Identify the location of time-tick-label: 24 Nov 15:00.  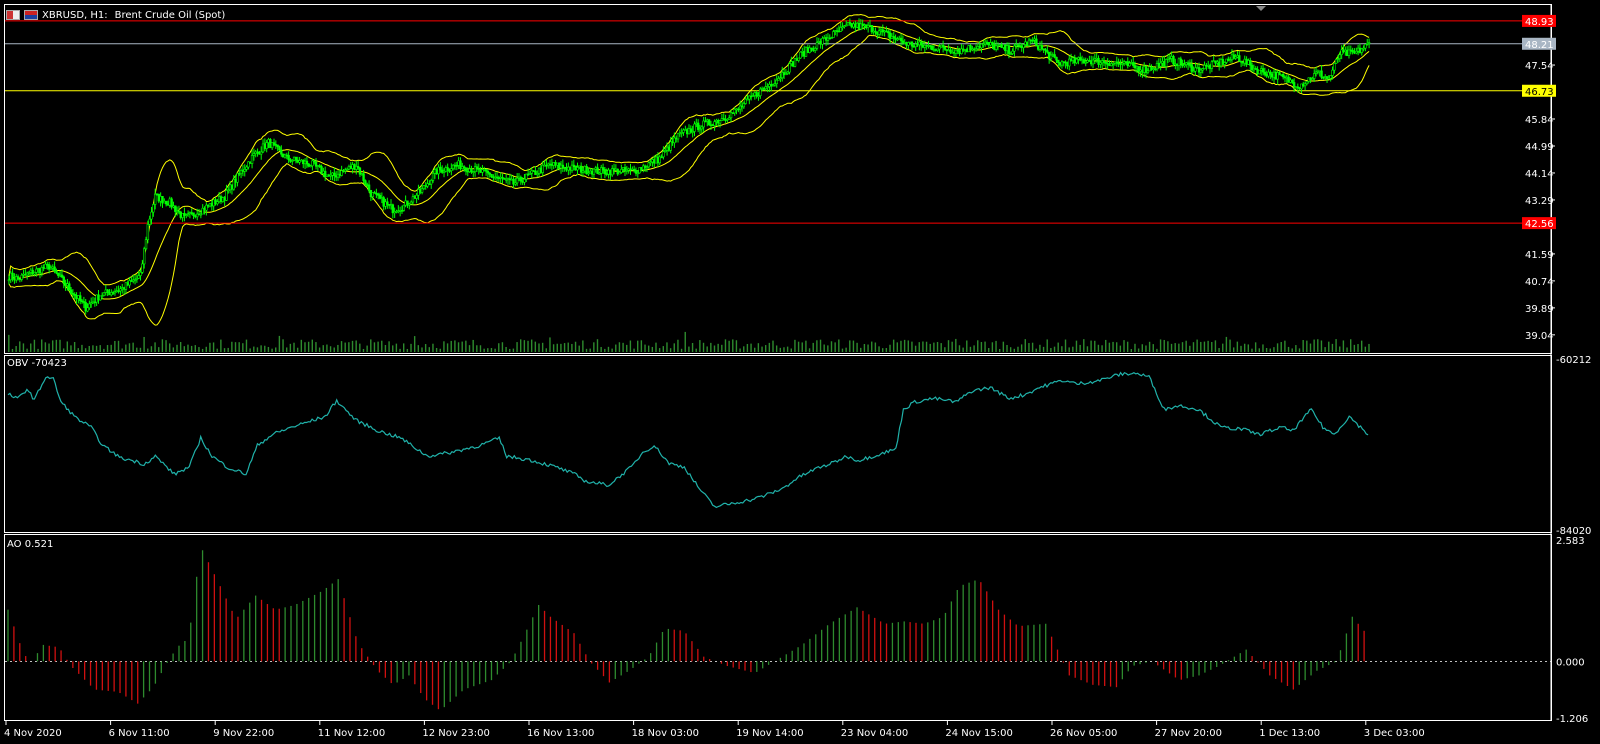
(978, 733).